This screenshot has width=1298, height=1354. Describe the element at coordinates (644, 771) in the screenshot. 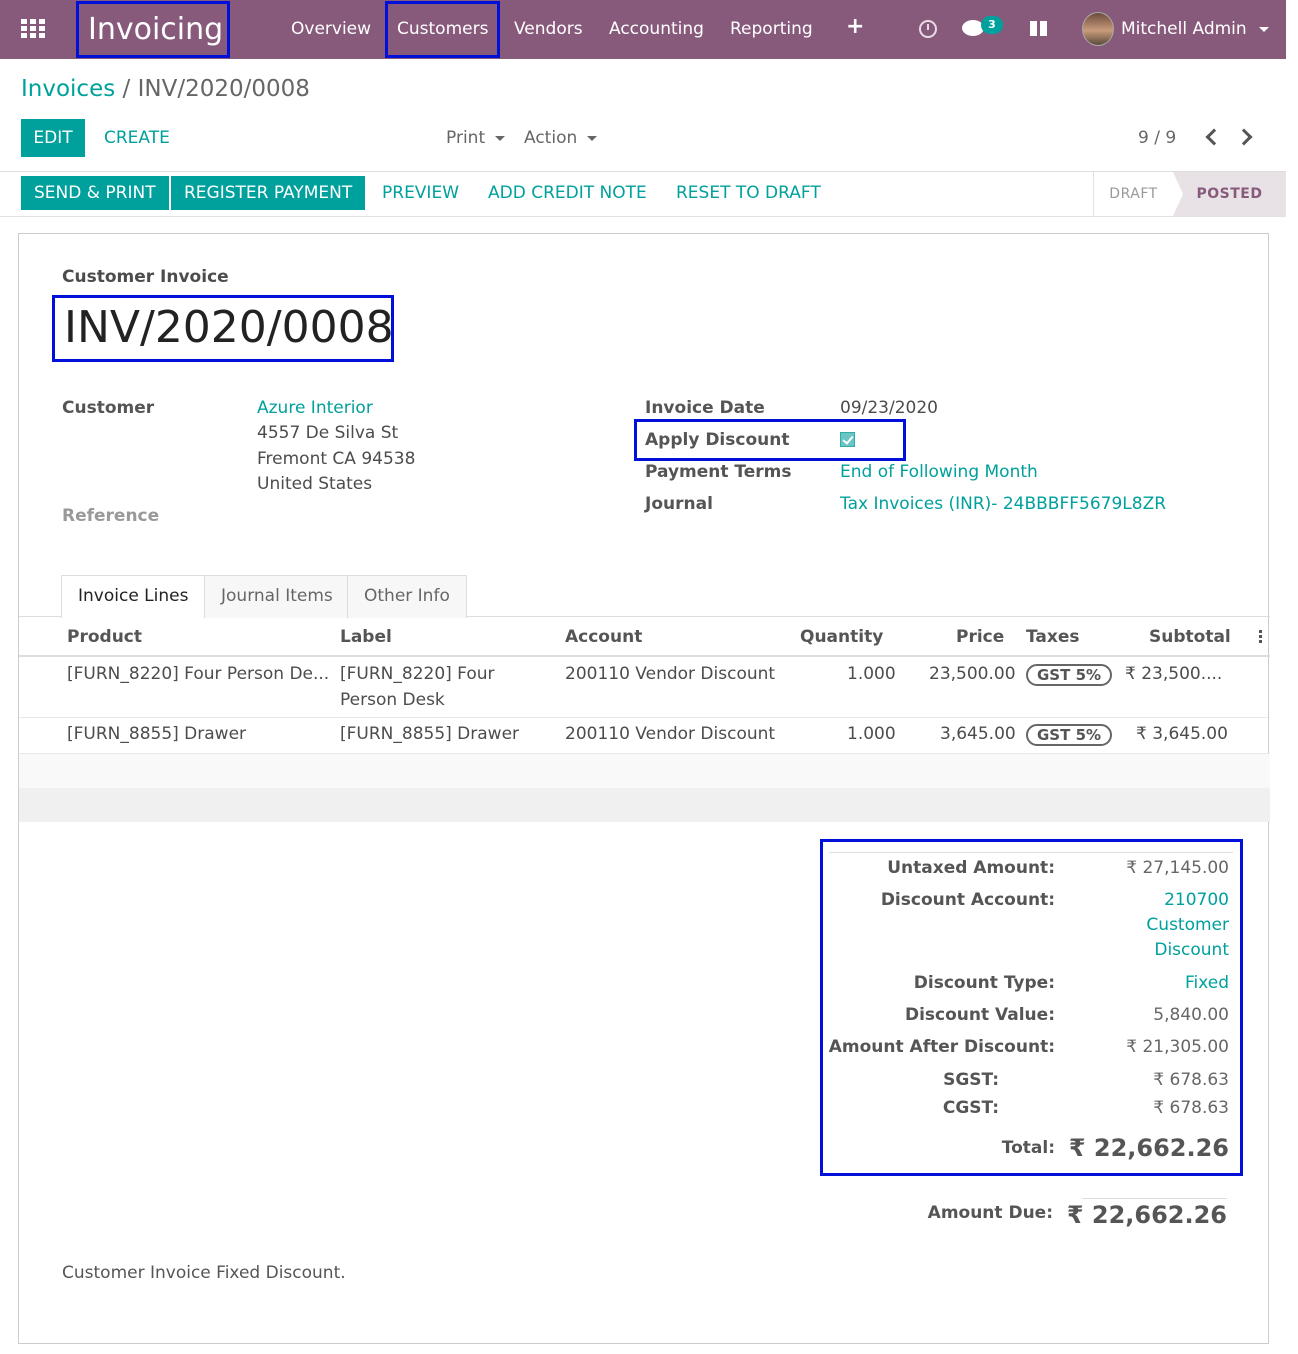

I see `table-empty-row` at that location.